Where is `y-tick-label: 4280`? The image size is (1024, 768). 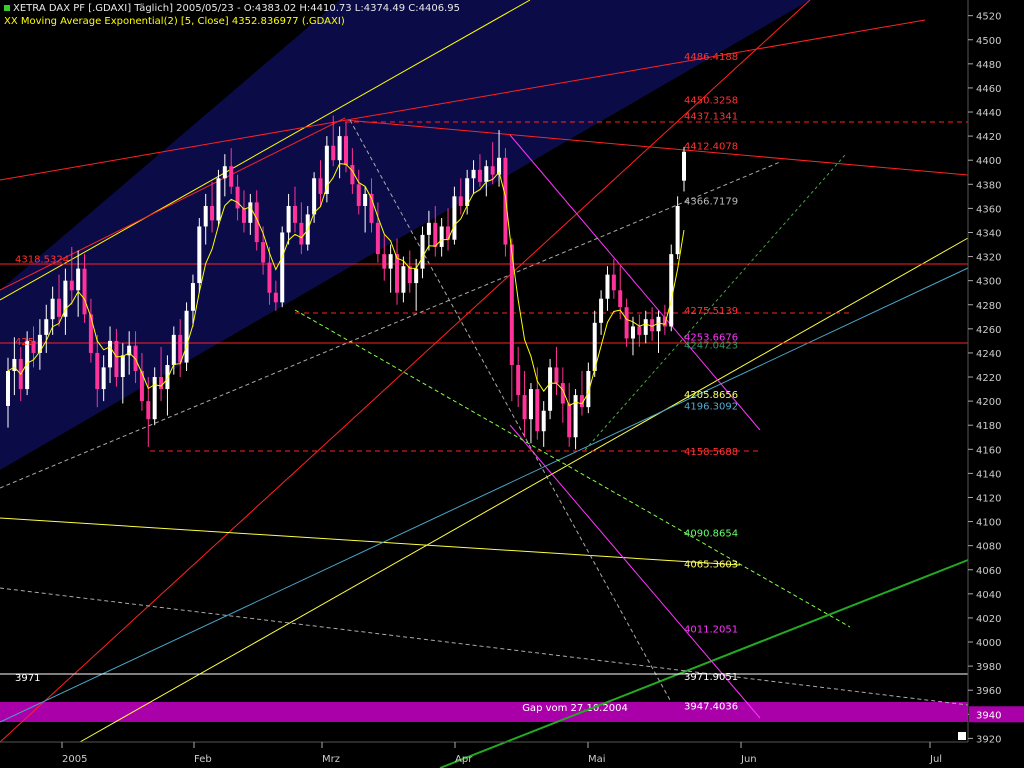
y-tick-label: 4280 is located at coordinates (988, 306).